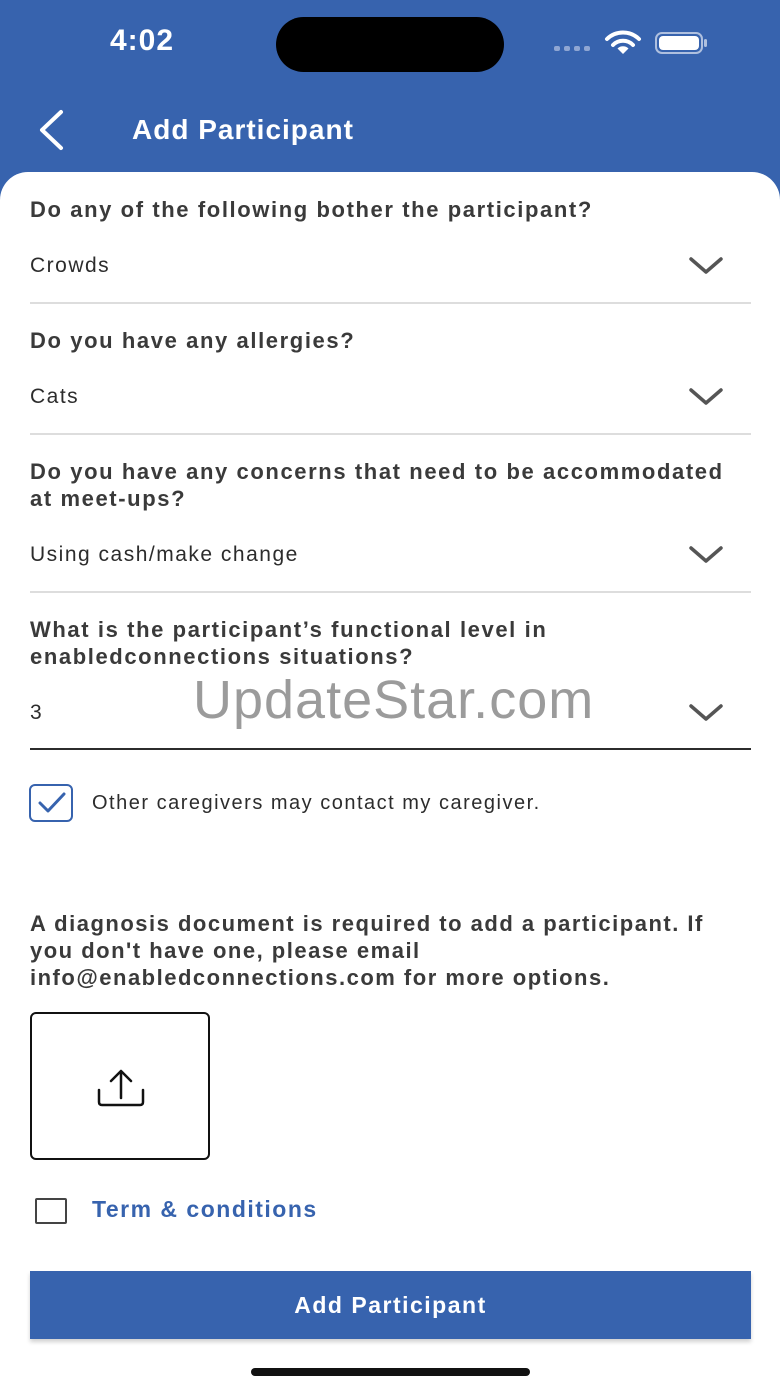 This screenshot has height=1387, width=780. I want to click on battery-icon, so click(681, 43).